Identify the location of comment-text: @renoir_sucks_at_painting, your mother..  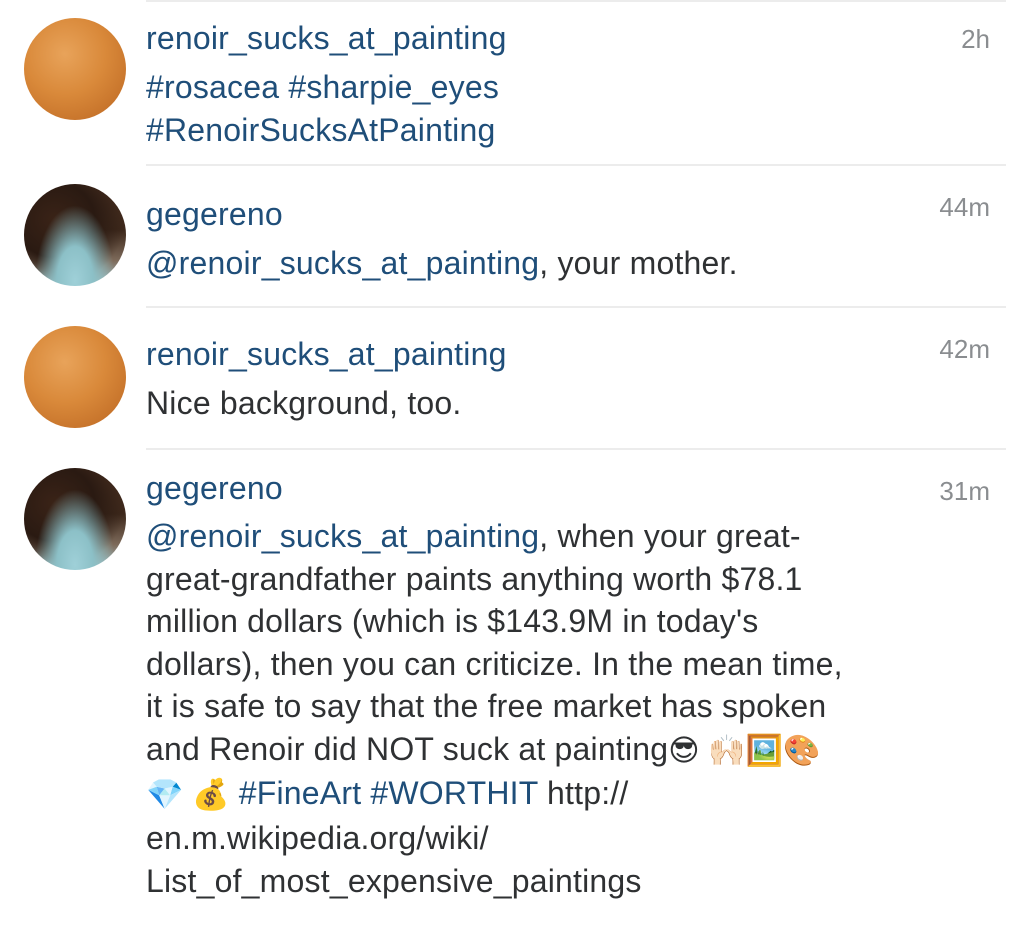
(571, 263).